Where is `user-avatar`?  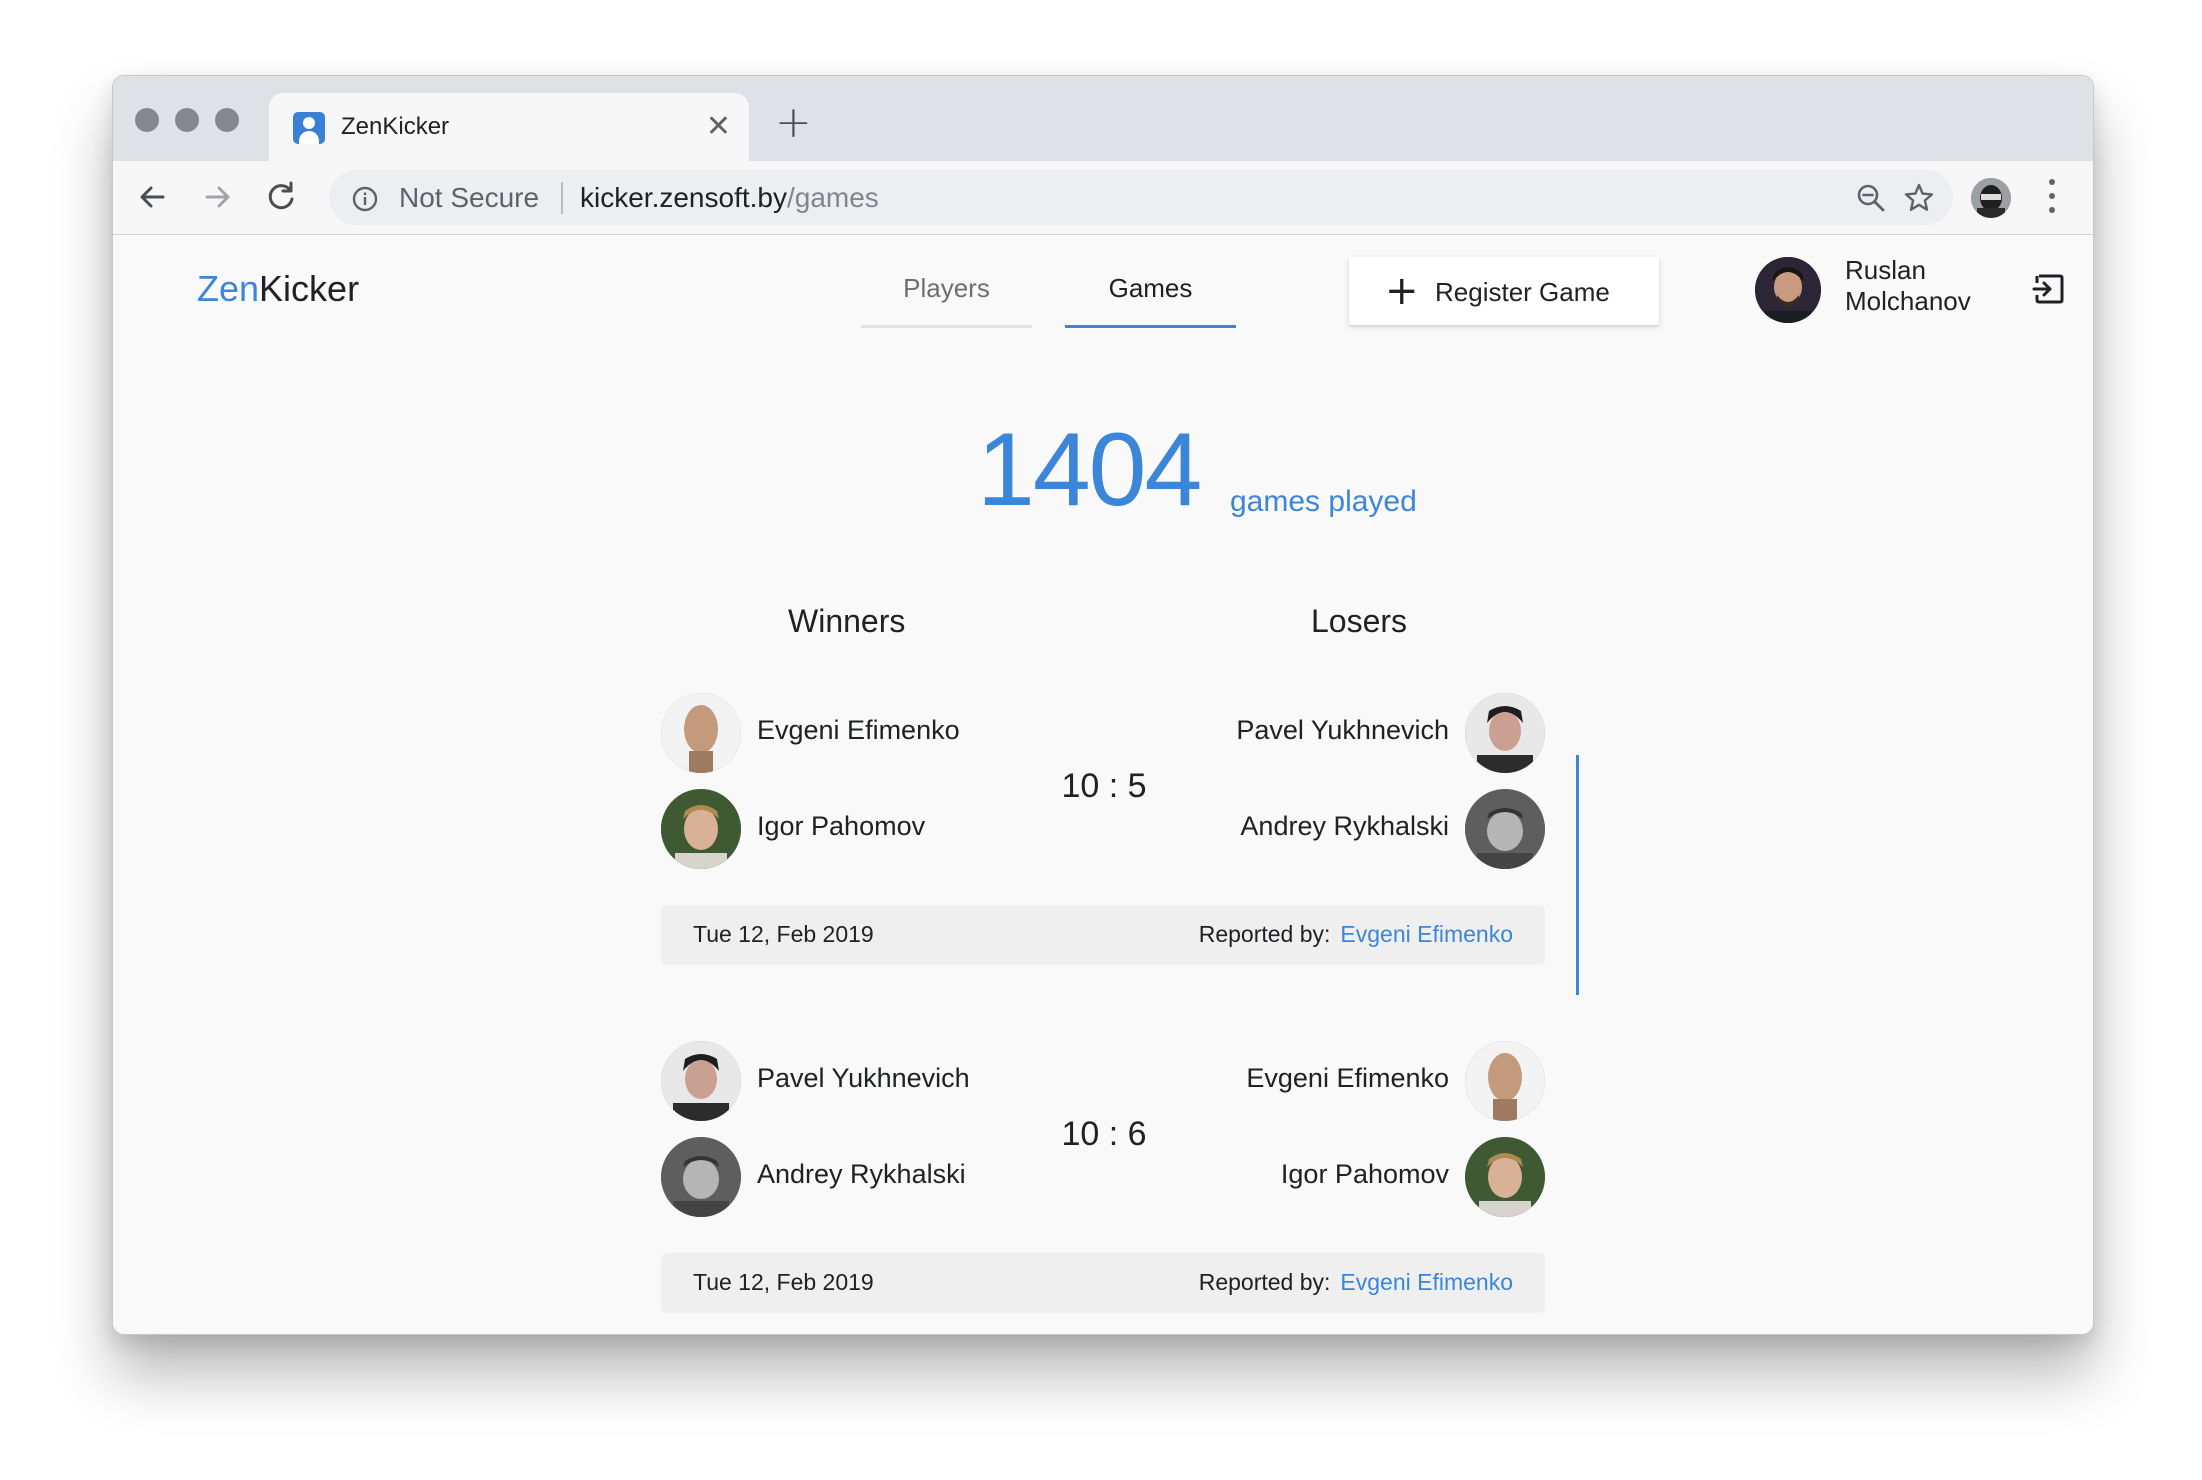
user-avatar is located at coordinates (1788, 290).